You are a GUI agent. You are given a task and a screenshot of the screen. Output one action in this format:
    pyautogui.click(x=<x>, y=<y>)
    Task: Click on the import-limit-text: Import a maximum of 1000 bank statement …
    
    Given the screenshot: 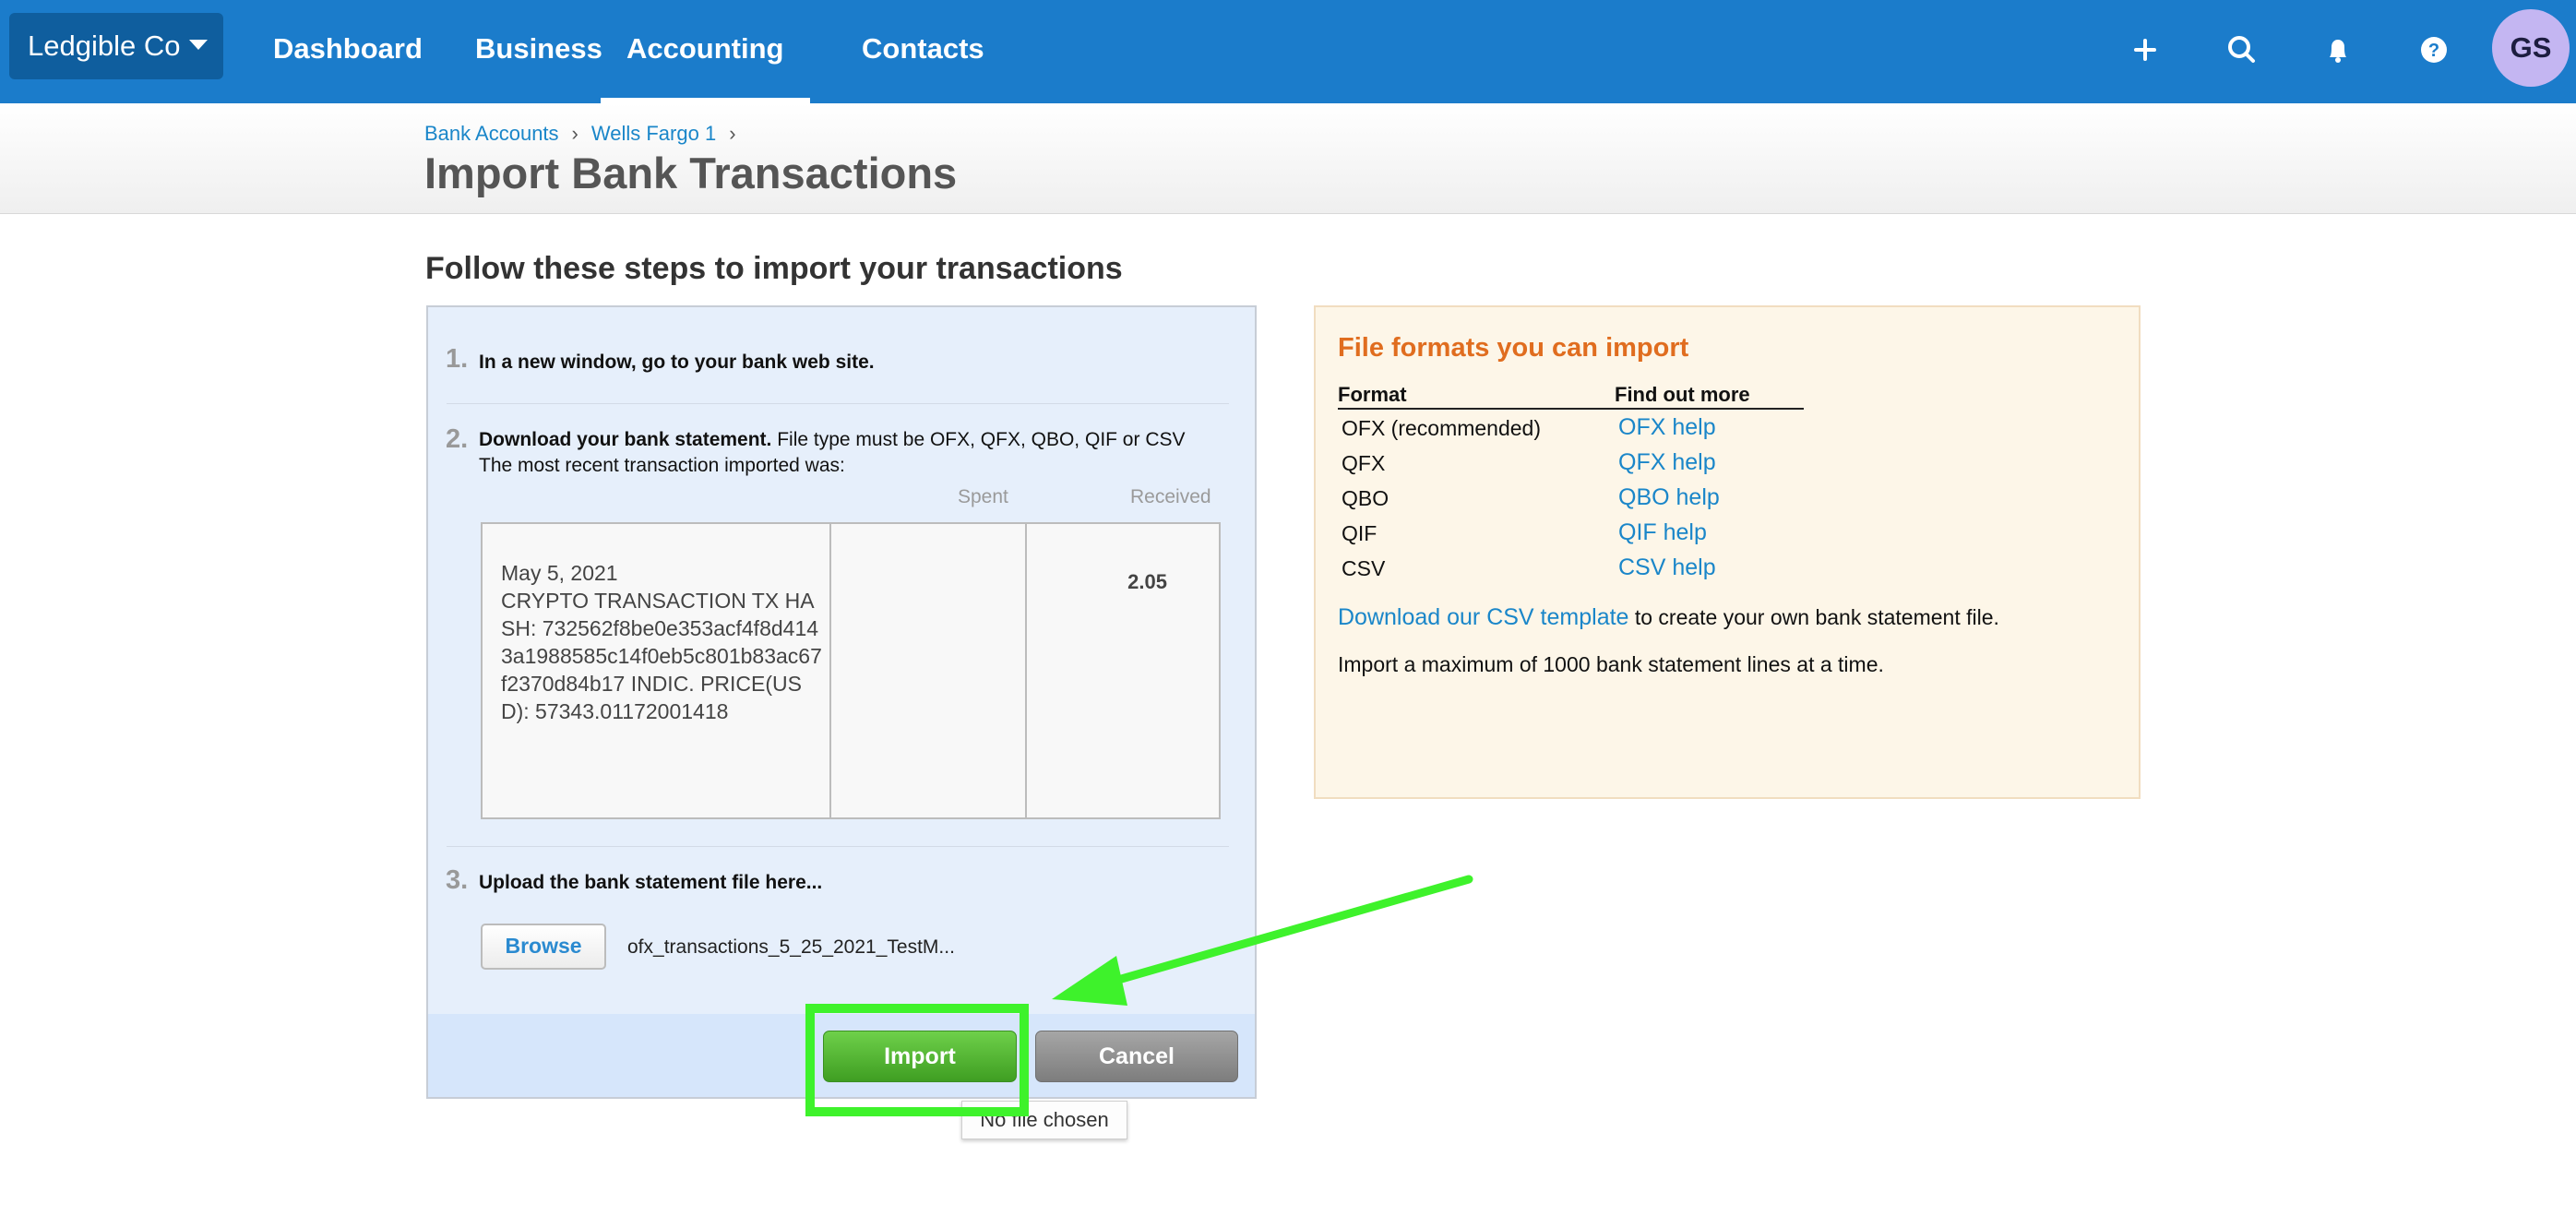 What is the action you would take?
    pyautogui.click(x=1611, y=664)
    